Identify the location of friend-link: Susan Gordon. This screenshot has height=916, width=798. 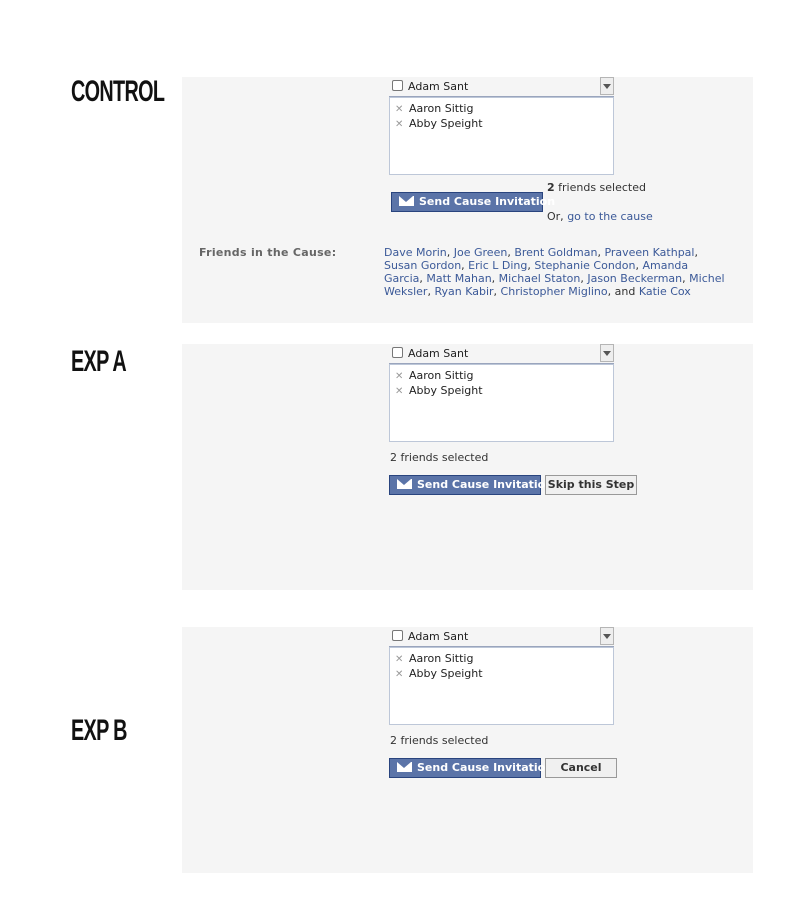
(422, 265).